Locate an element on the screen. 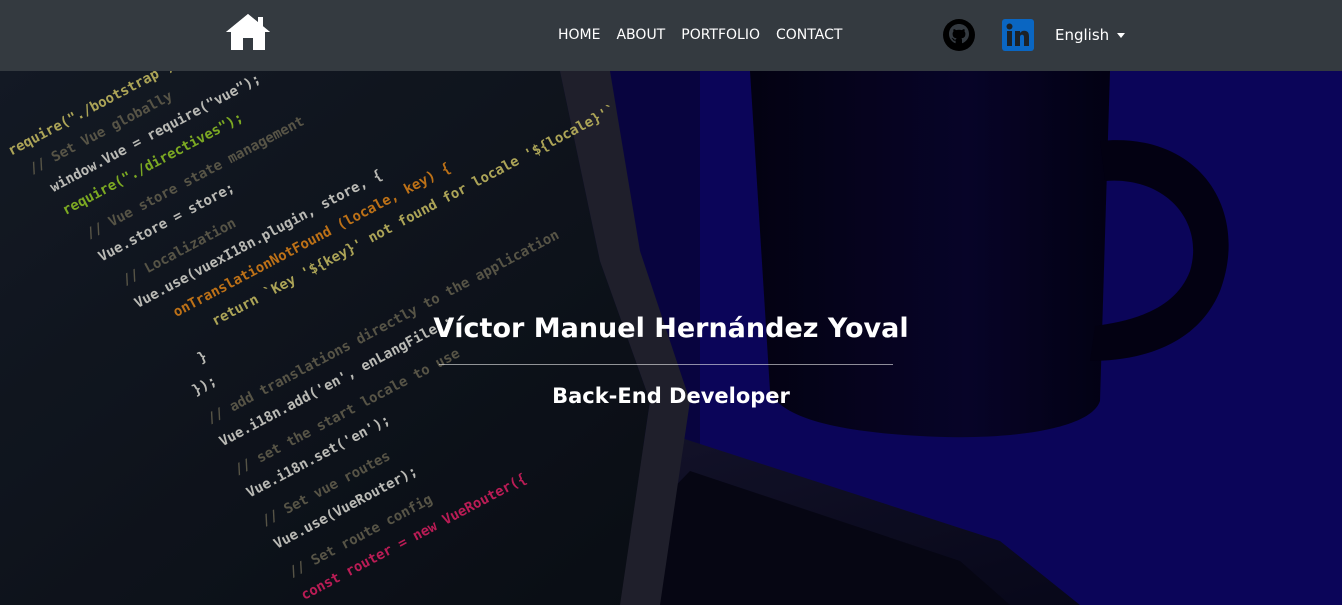  nav-link-contact: CONTACT is located at coordinates (809, 35).